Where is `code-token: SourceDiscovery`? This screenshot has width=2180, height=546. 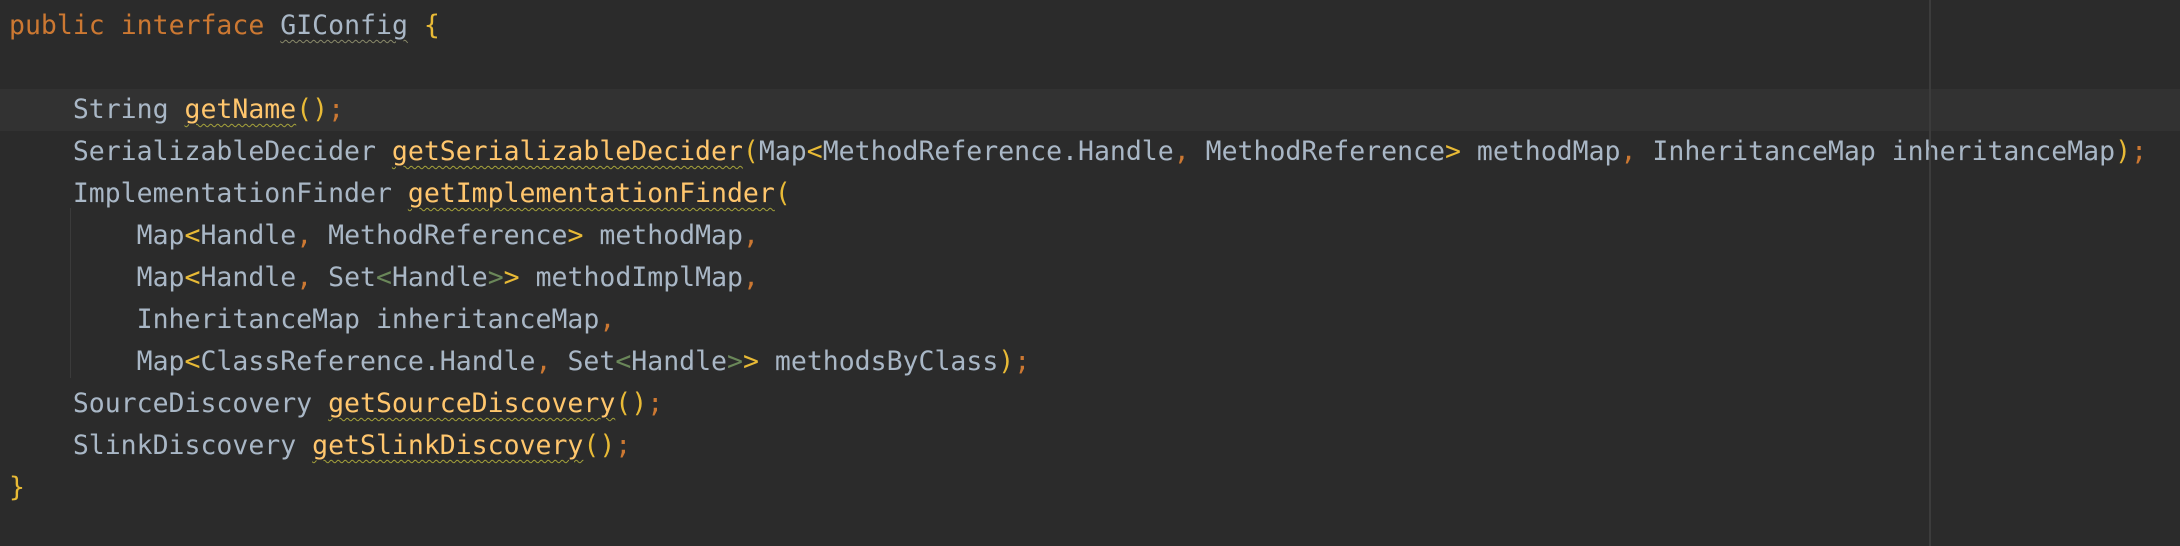 code-token: SourceDiscovery is located at coordinates (169, 403).